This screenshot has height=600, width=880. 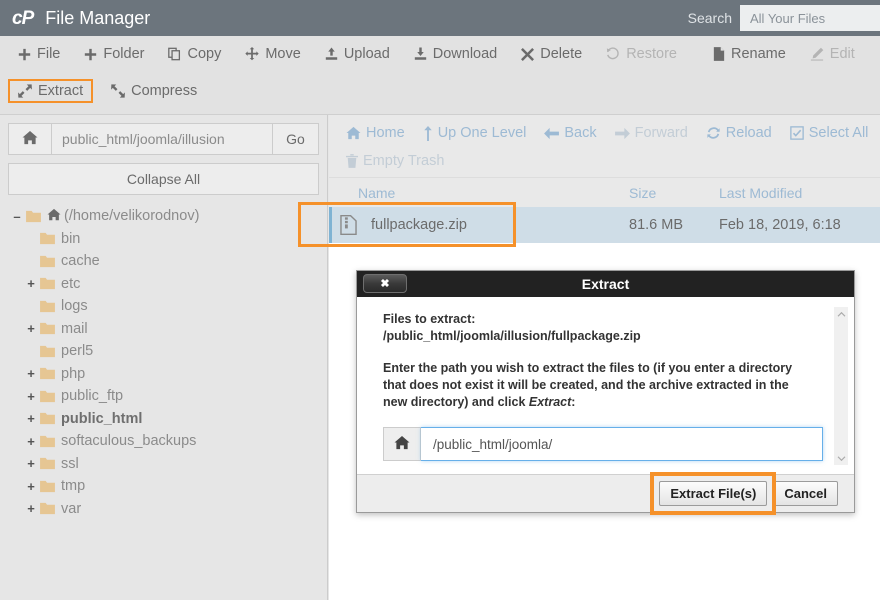 What do you see at coordinates (656, 225) in the screenshot?
I see `file-size-cell: 81.6 MB` at bounding box center [656, 225].